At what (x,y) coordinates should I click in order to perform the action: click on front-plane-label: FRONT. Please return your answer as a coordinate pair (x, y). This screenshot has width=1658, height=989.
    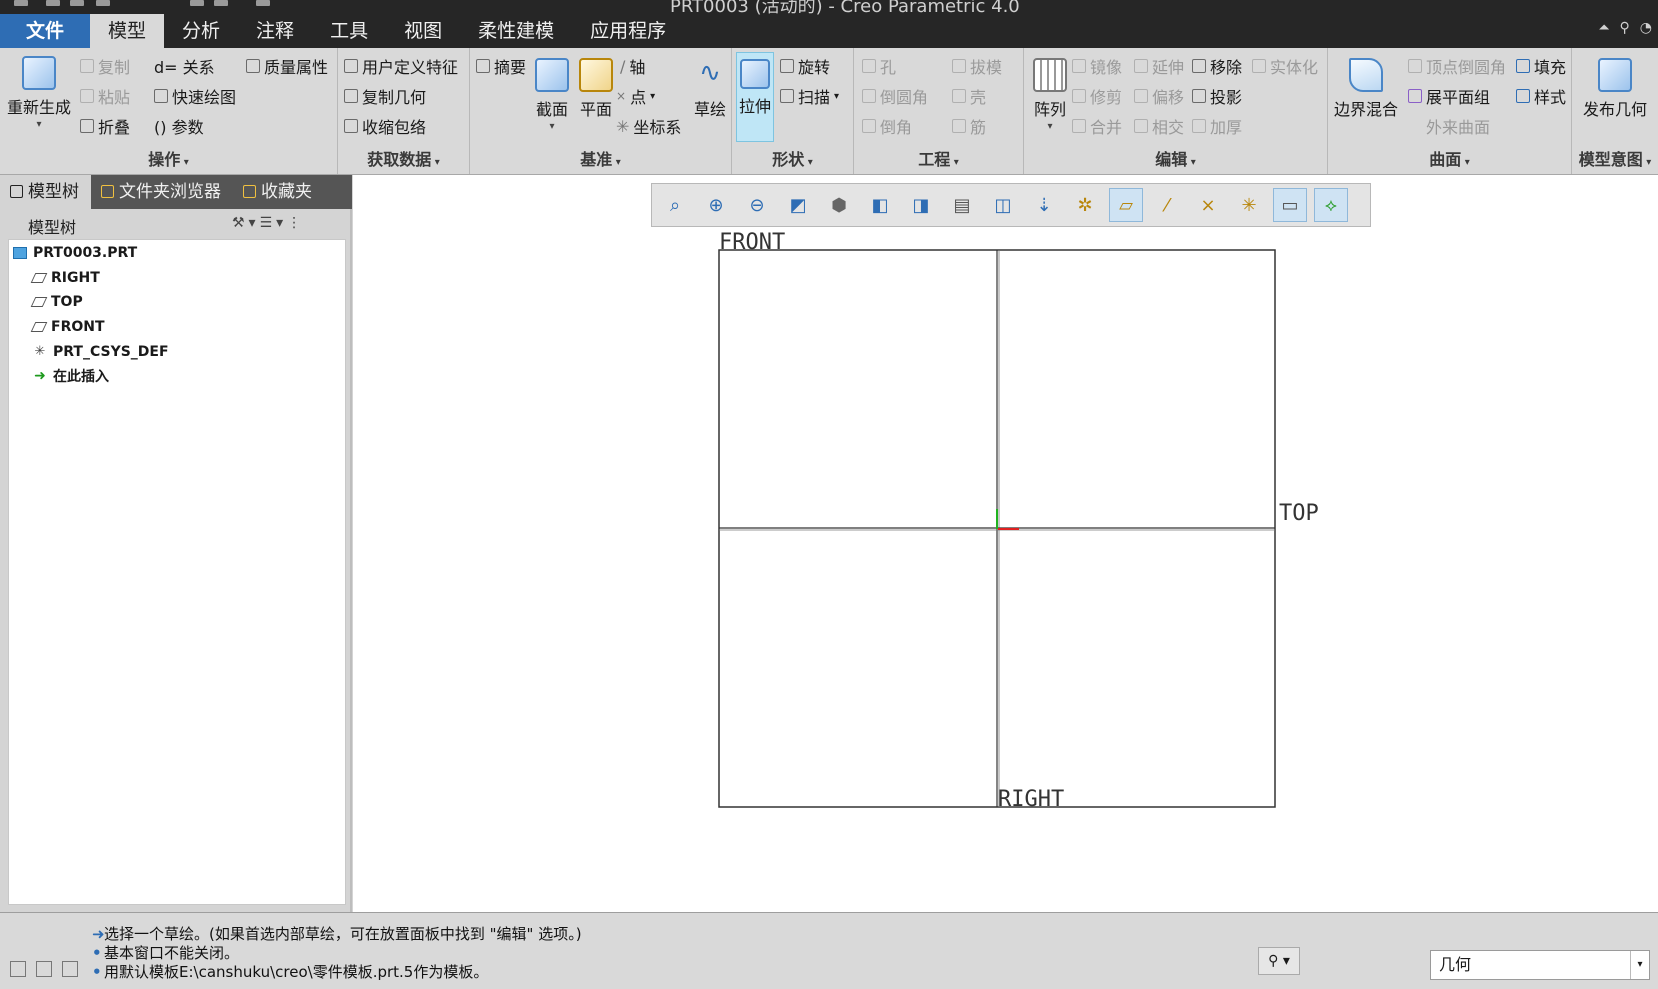
    Looking at the image, I should click on (752, 242).